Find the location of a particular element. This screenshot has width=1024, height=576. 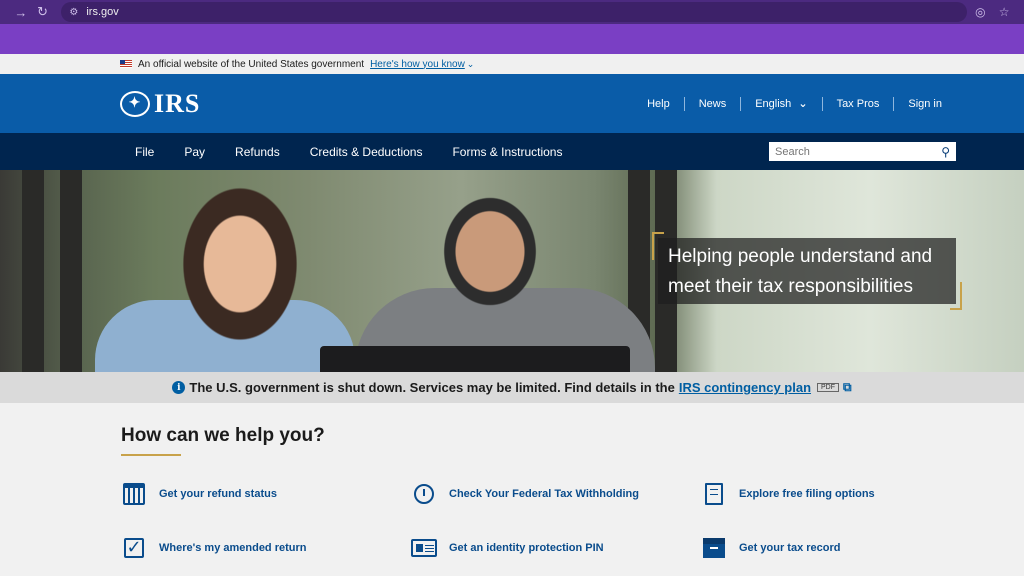

hero-person-woman-head is located at coordinates (240, 278).